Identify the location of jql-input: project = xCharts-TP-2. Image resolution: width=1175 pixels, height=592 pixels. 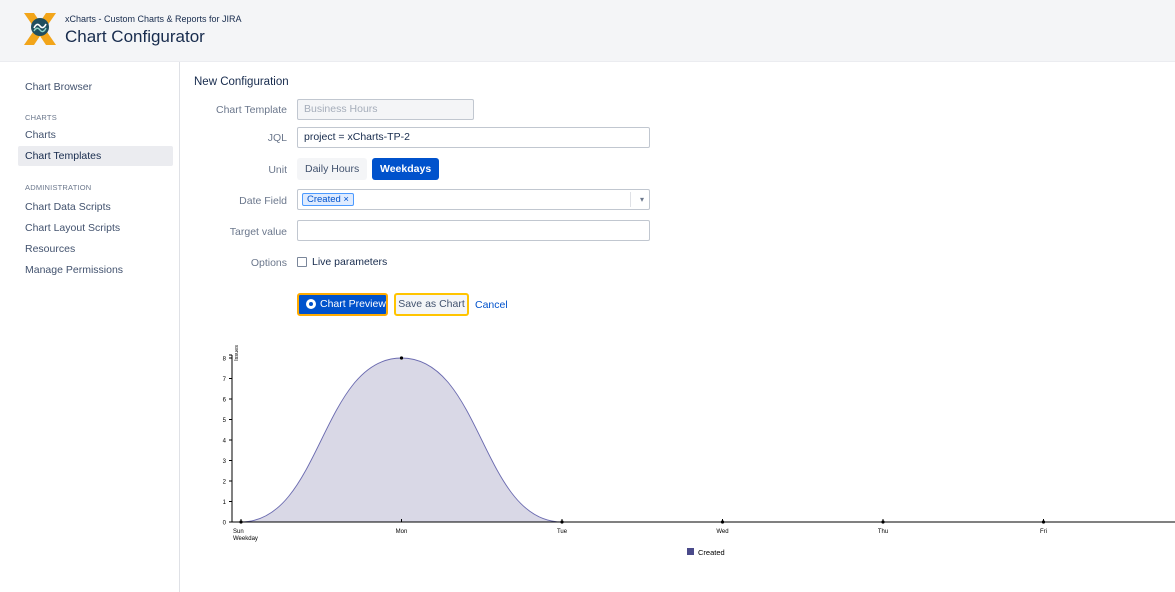
(473, 137).